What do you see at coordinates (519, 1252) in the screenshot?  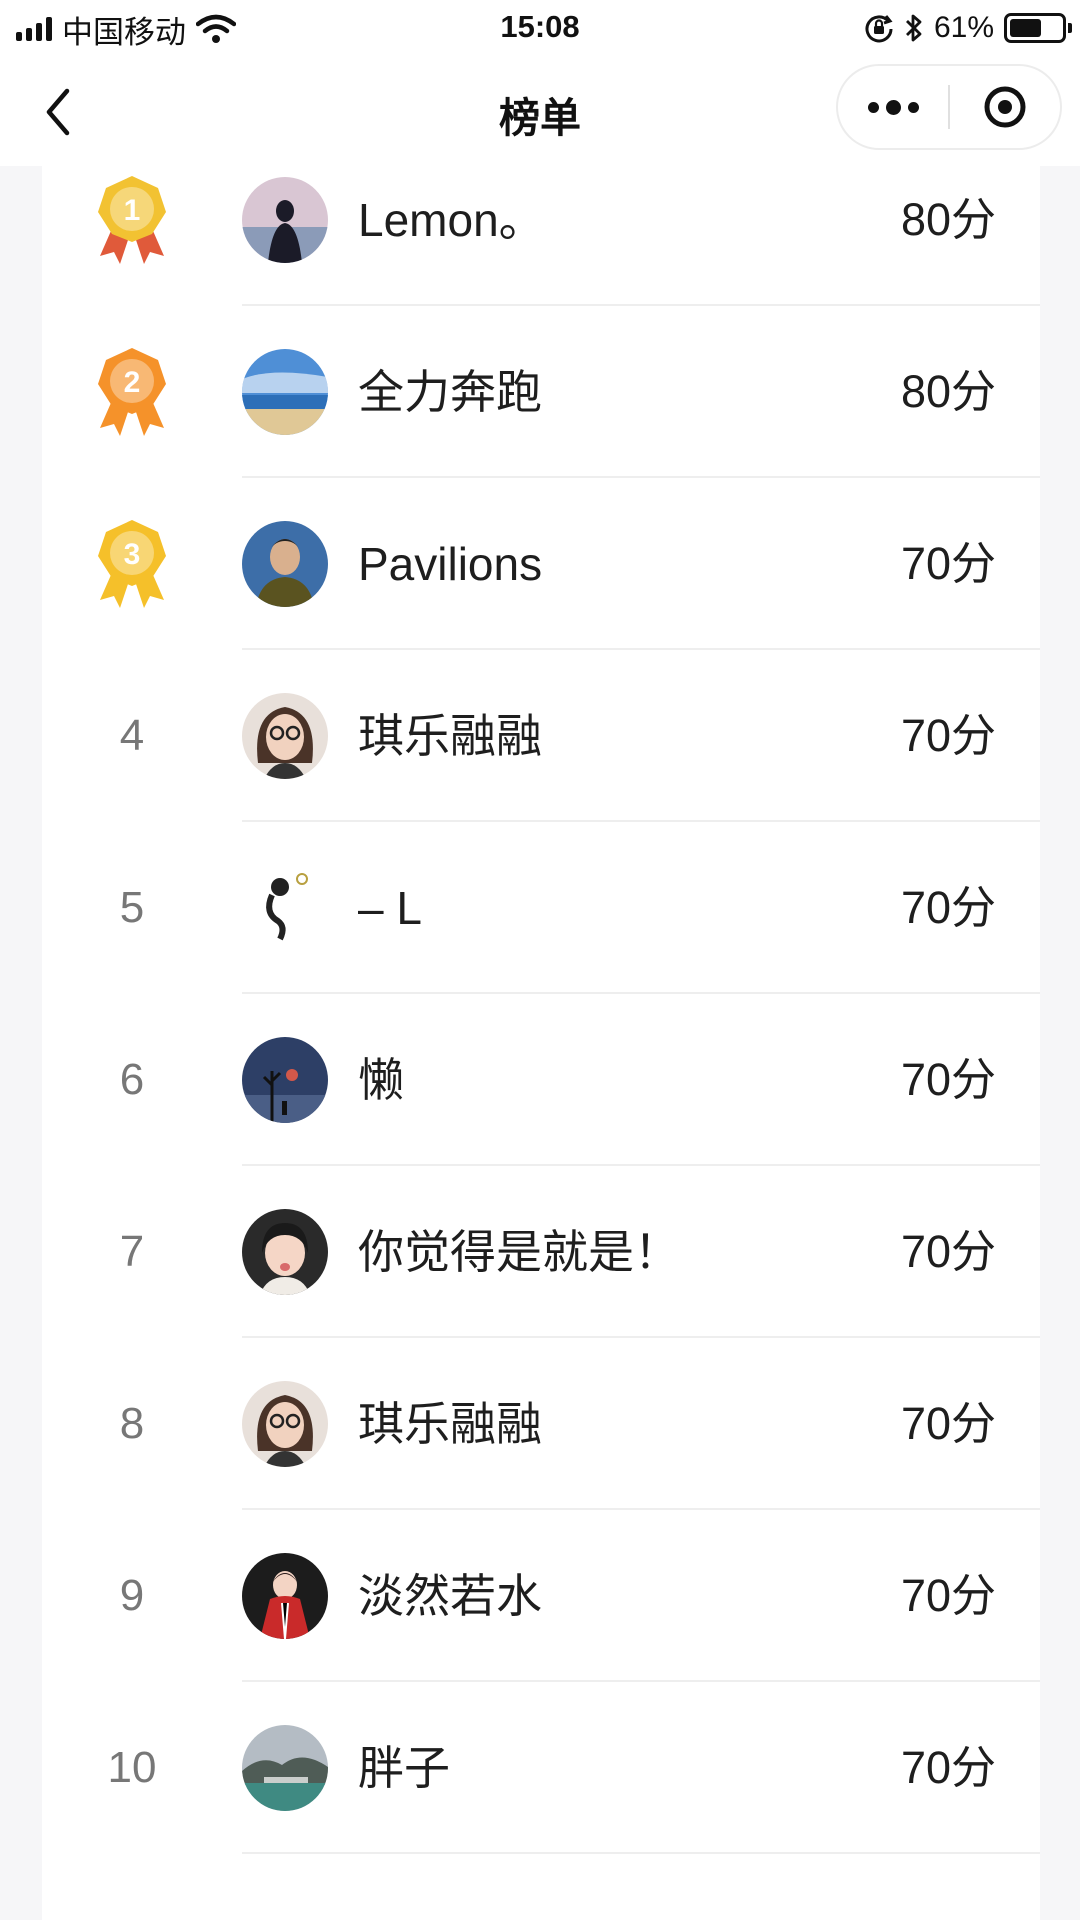 I see `user-name: 你觉得是就是！` at bounding box center [519, 1252].